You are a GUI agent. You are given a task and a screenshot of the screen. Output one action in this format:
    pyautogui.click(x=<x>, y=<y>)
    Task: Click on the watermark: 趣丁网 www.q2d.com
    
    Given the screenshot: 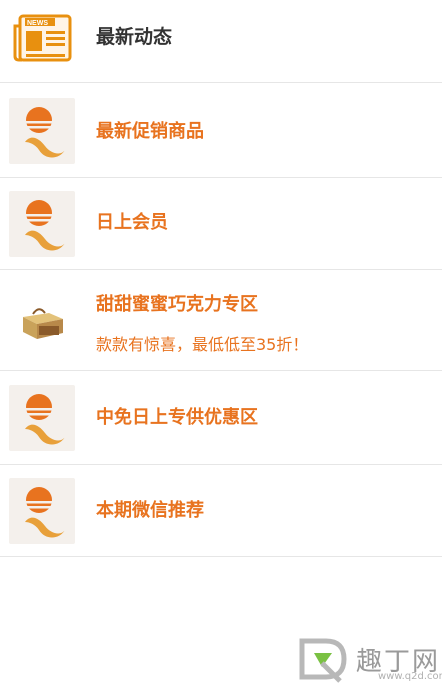 What is the action you would take?
    pyautogui.click(x=367, y=659)
    